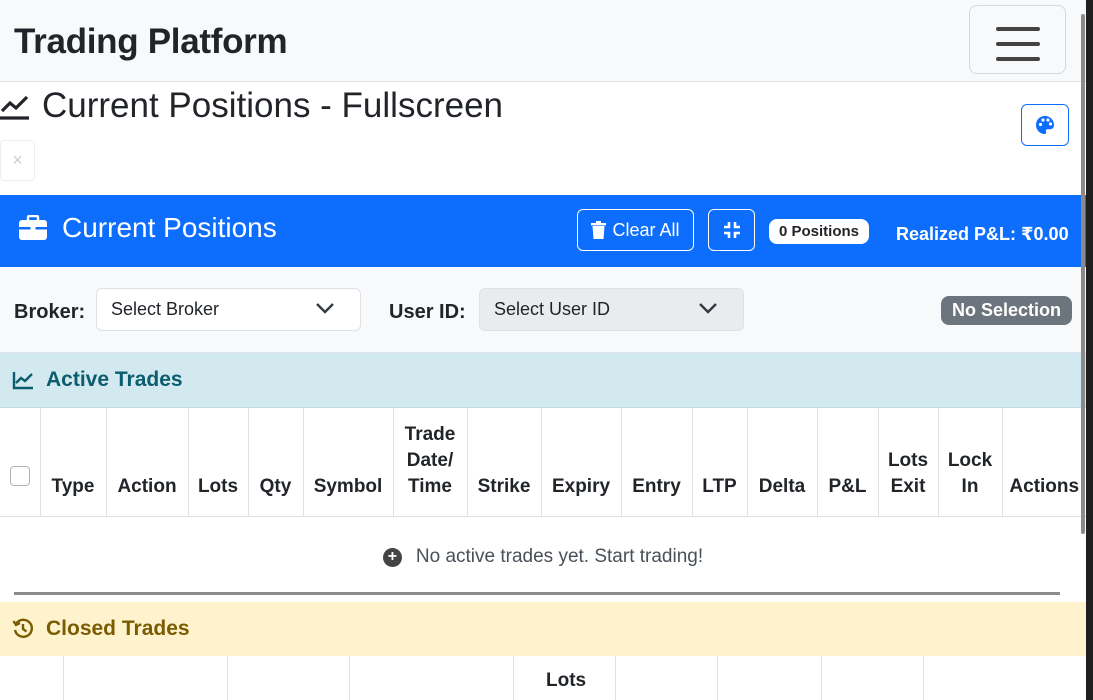 The image size is (1093, 700). Describe the element at coordinates (430, 462) in the screenshot. I see `column-header: Trade Date/ Time` at that location.